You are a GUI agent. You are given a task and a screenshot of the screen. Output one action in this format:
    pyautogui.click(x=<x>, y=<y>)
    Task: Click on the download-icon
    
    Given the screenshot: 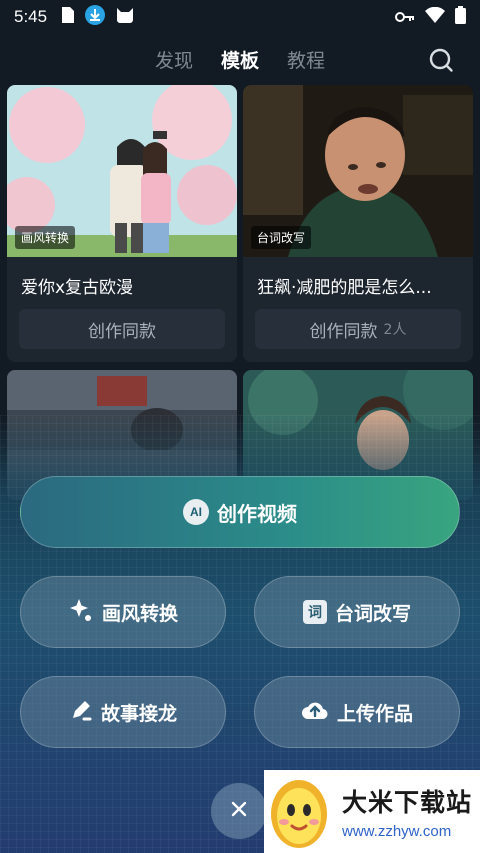 What is the action you would take?
    pyautogui.click(x=95, y=17)
    